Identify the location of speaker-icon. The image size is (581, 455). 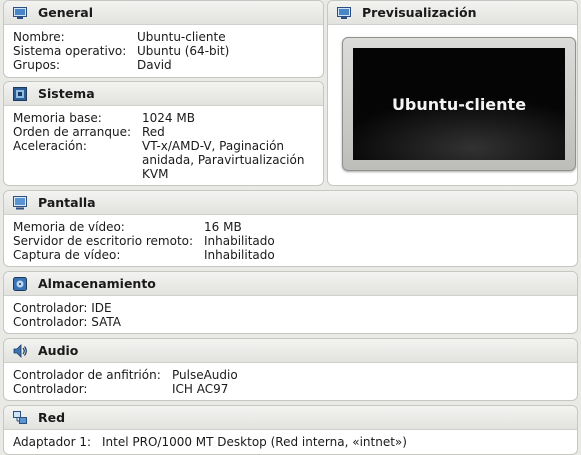
(20, 350).